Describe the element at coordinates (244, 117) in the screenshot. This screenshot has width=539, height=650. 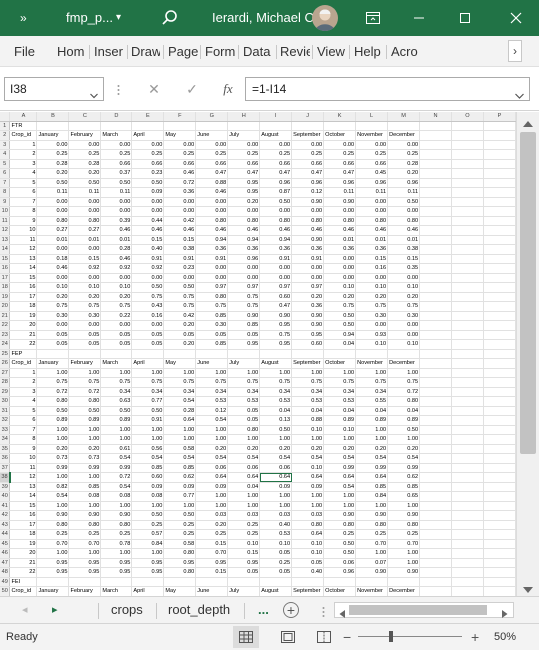
I see `column-header: H` at that location.